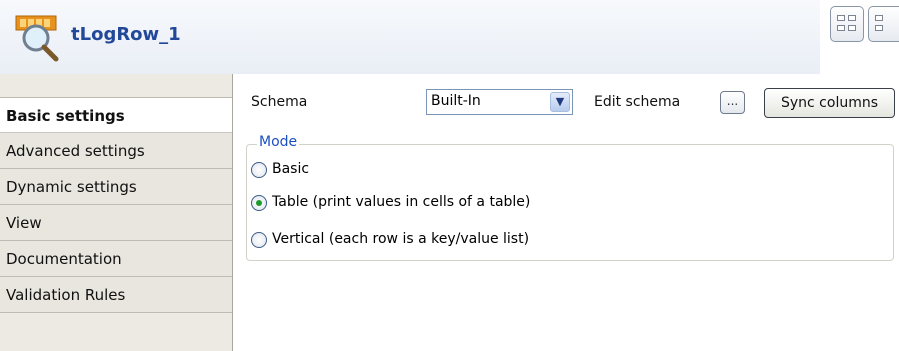 The height and width of the screenshot is (351, 899). I want to click on schema-label: Schema, so click(279, 102).